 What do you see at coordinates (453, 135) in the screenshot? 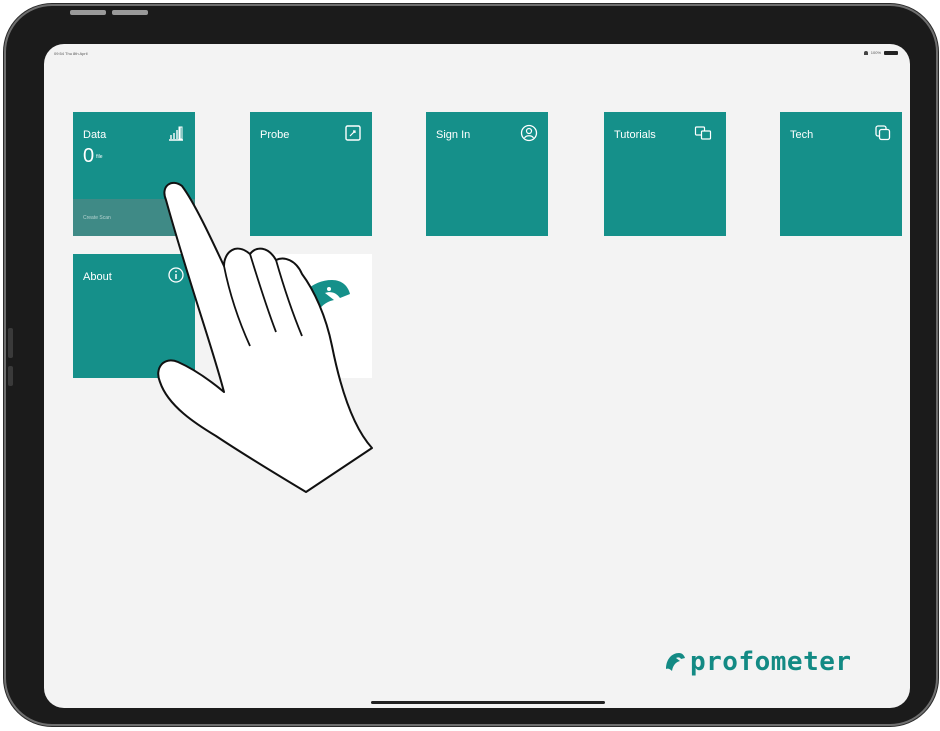
I see `tile-sign-in-label: Sign In` at bounding box center [453, 135].